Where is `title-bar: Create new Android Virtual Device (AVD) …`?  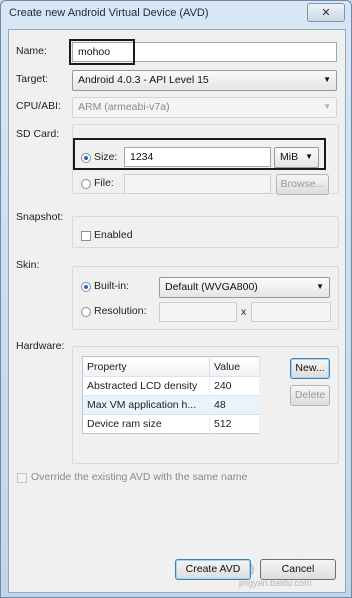 title-bar: Create new Android Virtual Device (AVD) … is located at coordinates (176, 14).